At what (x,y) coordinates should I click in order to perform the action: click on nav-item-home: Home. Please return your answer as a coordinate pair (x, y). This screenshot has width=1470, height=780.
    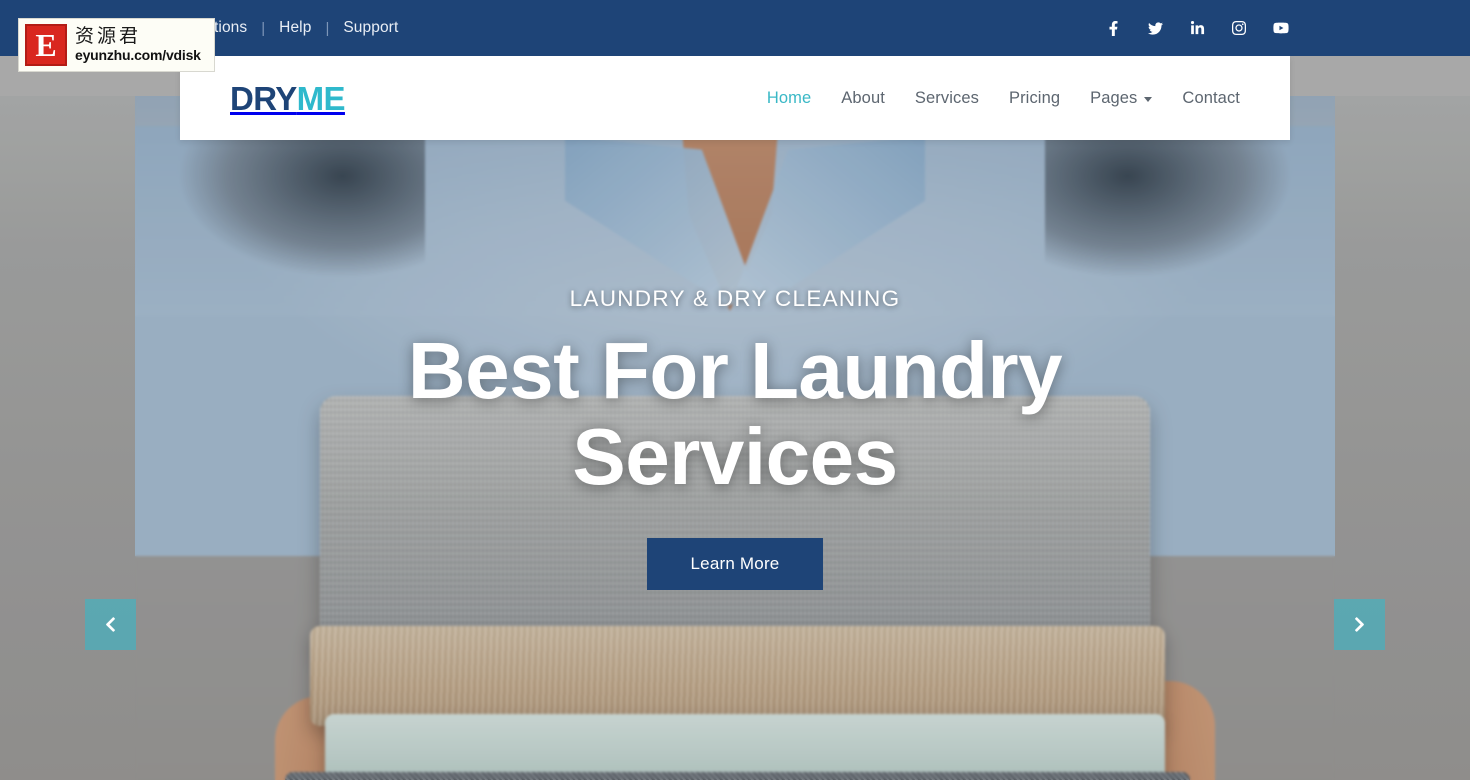
    Looking at the image, I should click on (789, 98).